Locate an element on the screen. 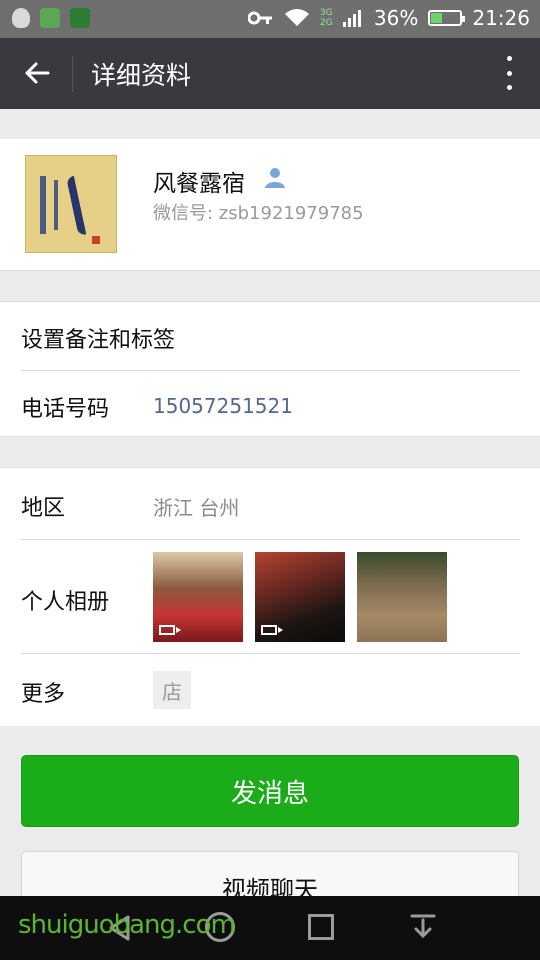 The image size is (540, 960). fruit-app-icon is located at coordinates (80, 18).